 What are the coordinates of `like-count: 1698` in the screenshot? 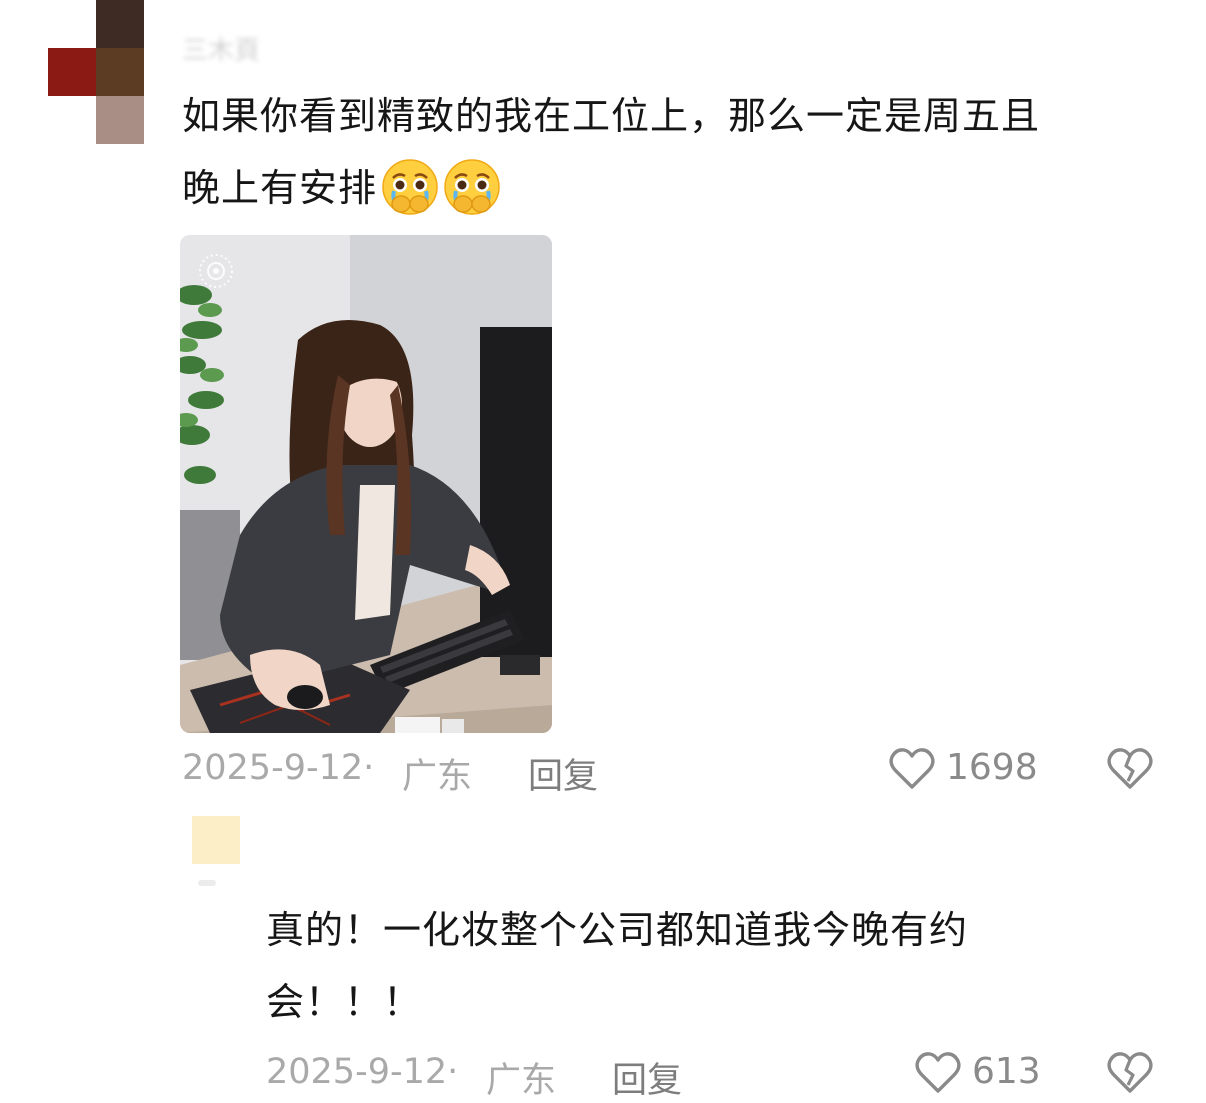 It's located at (992, 767).